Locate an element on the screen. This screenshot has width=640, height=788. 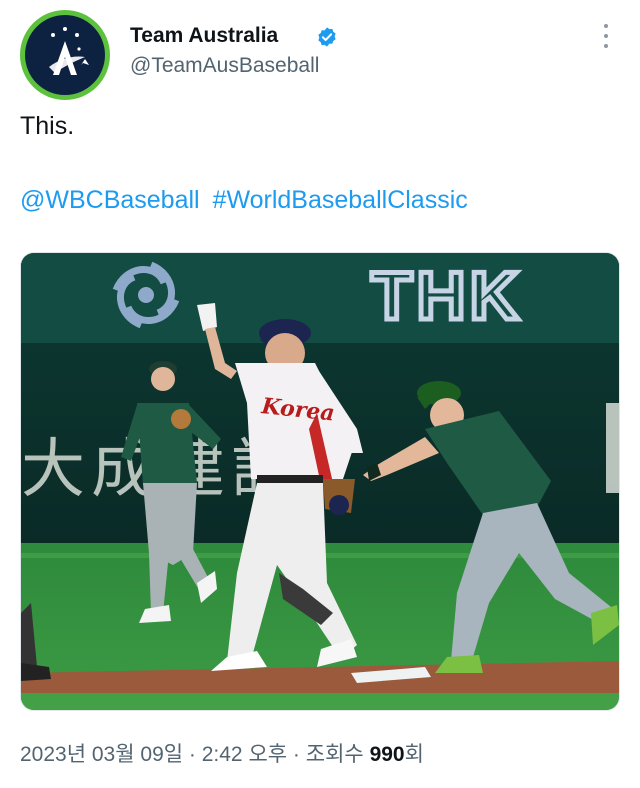
board-text: THK is located at coordinates (447, 296).